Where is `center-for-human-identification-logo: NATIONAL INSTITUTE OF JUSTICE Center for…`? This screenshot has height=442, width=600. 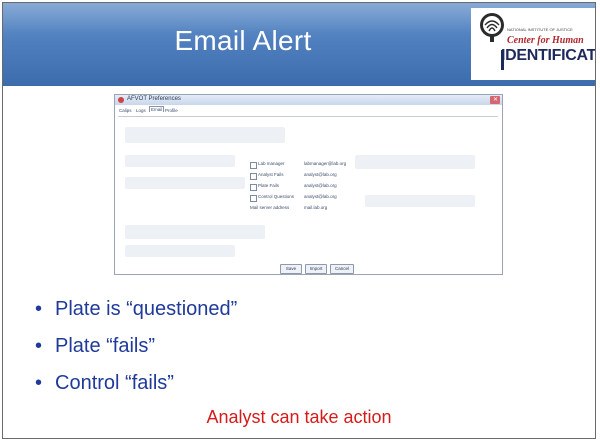 center-for-human-identification-logo: NATIONAL INSTITUTE OF JUSTICE Center for… is located at coordinates (533, 44).